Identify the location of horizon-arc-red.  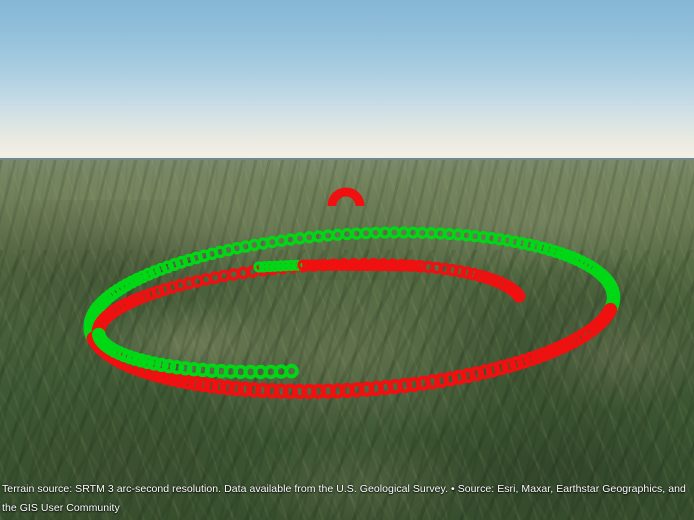
(346, 197).